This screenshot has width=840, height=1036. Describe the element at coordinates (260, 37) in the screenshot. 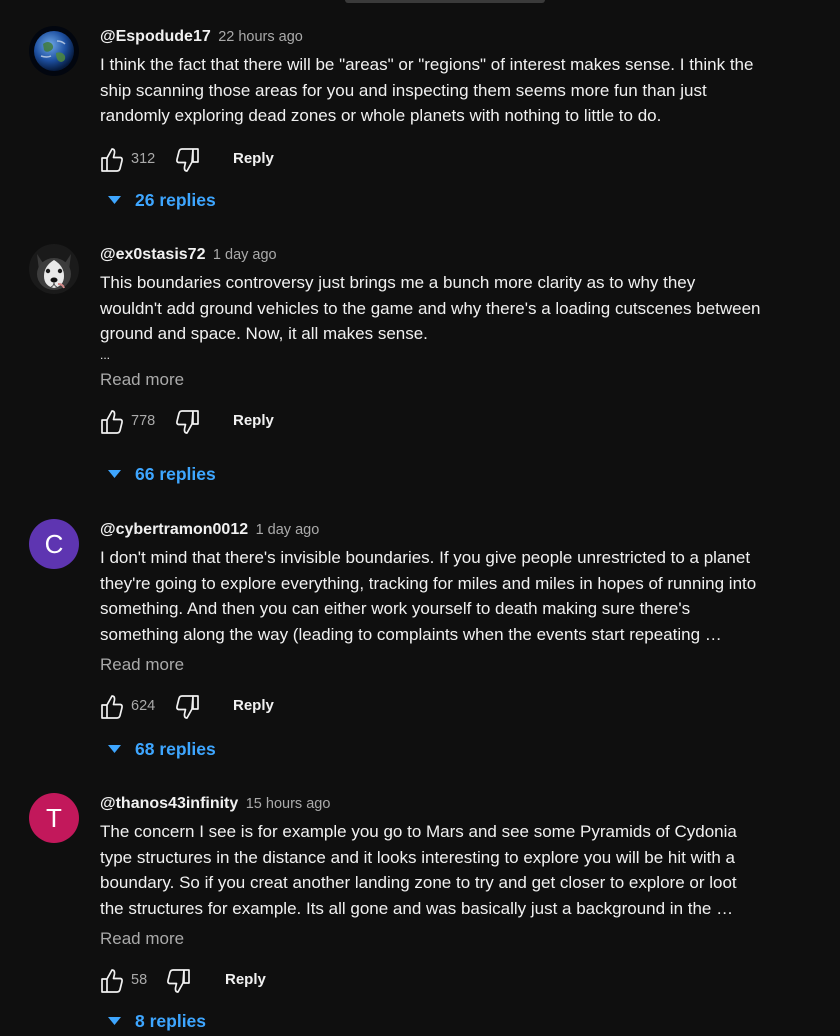

I see `comment-time: 22 hours ago` at that location.